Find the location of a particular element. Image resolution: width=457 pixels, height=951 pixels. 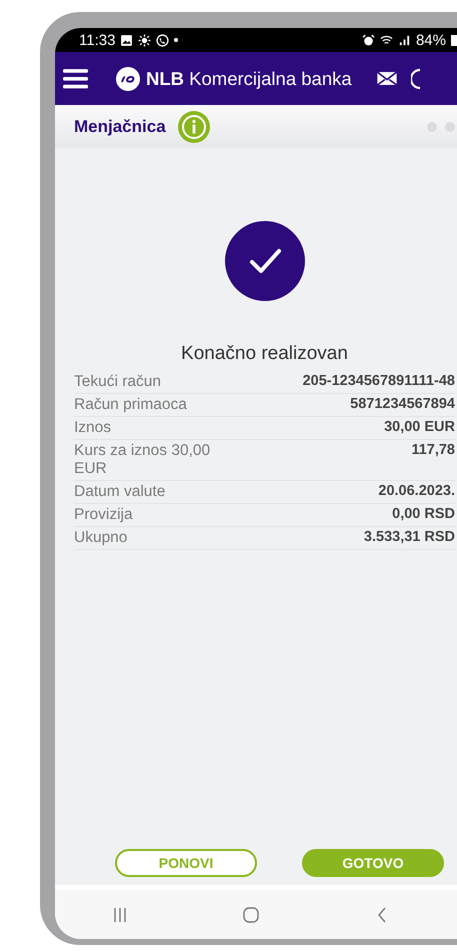

info-icon is located at coordinates (194, 126).